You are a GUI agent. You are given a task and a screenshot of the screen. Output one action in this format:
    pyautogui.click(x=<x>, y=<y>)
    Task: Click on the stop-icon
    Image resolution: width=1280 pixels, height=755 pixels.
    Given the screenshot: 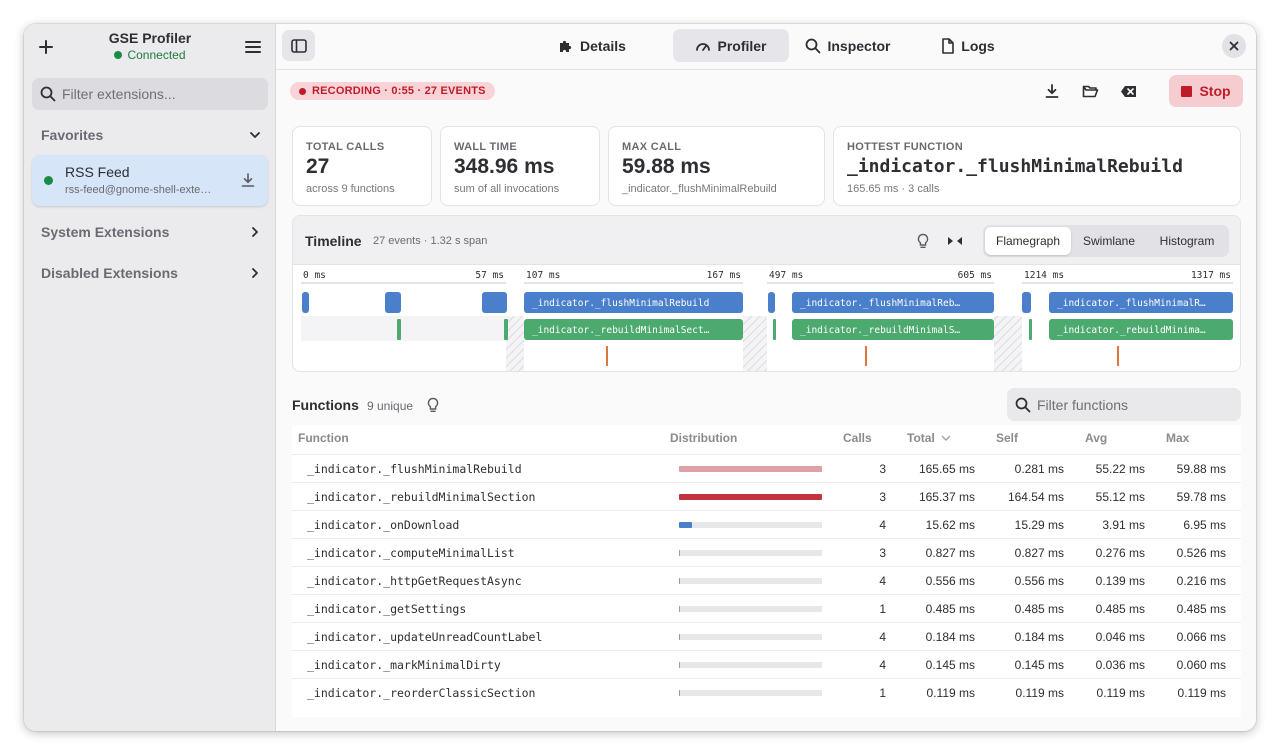 What is the action you would take?
    pyautogui.click(x=1187, y=91)
    